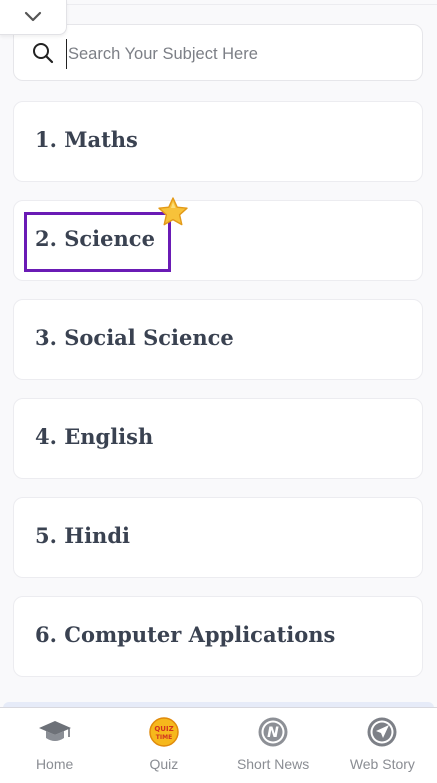 Image resolution: width=437 pixels, height=783 pixels. What do you see at coordinates (43, 53) in the screenshot?
I see `search-icon` at bounding box center [43, 53].